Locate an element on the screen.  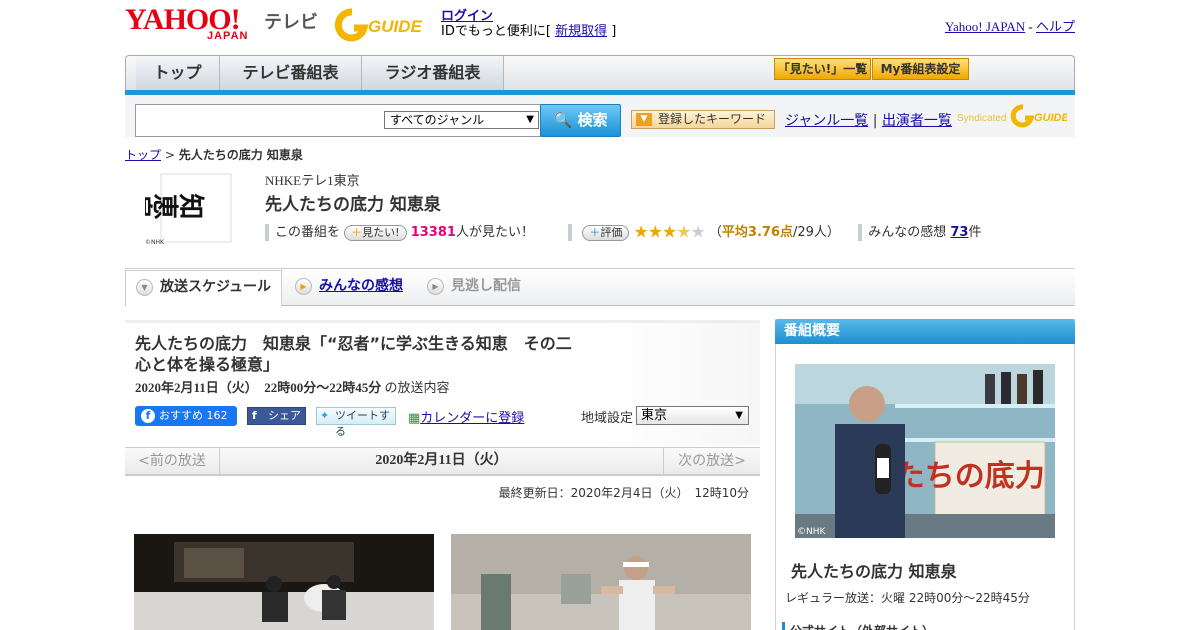
want-count: 13381 is located at coordinates (433, 232).